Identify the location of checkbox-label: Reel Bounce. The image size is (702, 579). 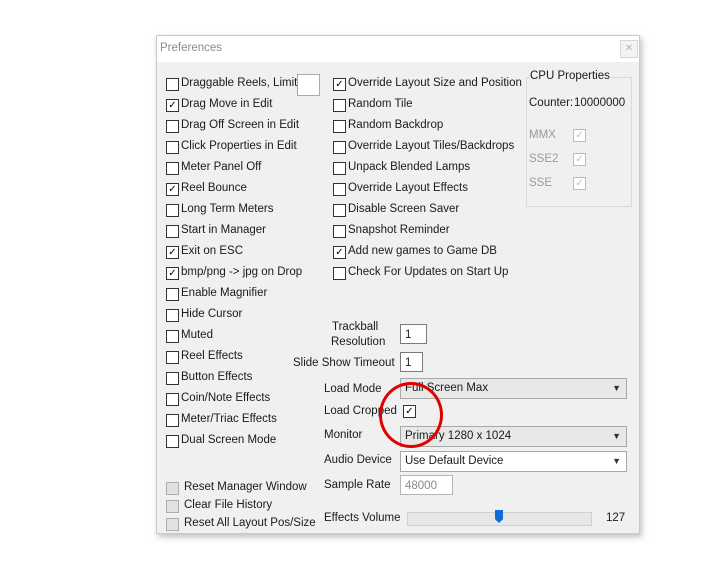
(214, 188).